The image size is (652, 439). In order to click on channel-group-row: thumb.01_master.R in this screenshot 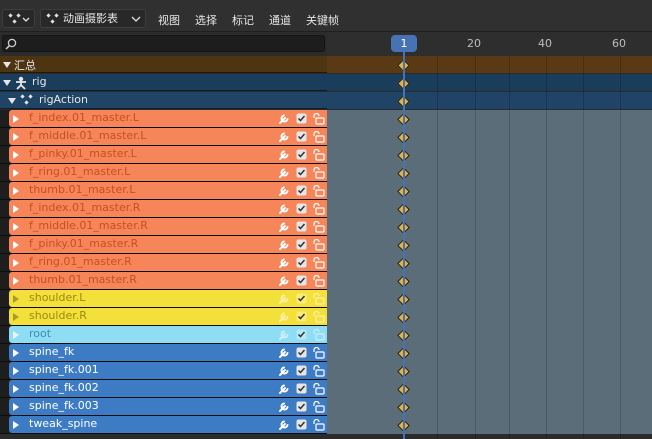, I will do `click(326, 281)`.